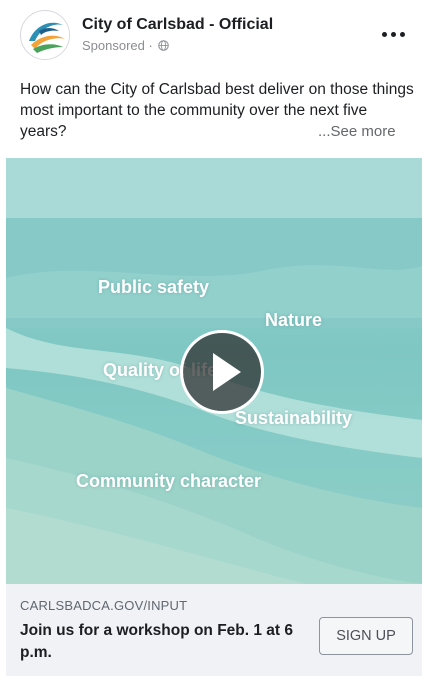 The width and height of the screenshot is (425, 683). What do you see at coordinates (357, 131) in the screenshot?
I see `see-more-link: ...See more` at bounding box center [357, 131].